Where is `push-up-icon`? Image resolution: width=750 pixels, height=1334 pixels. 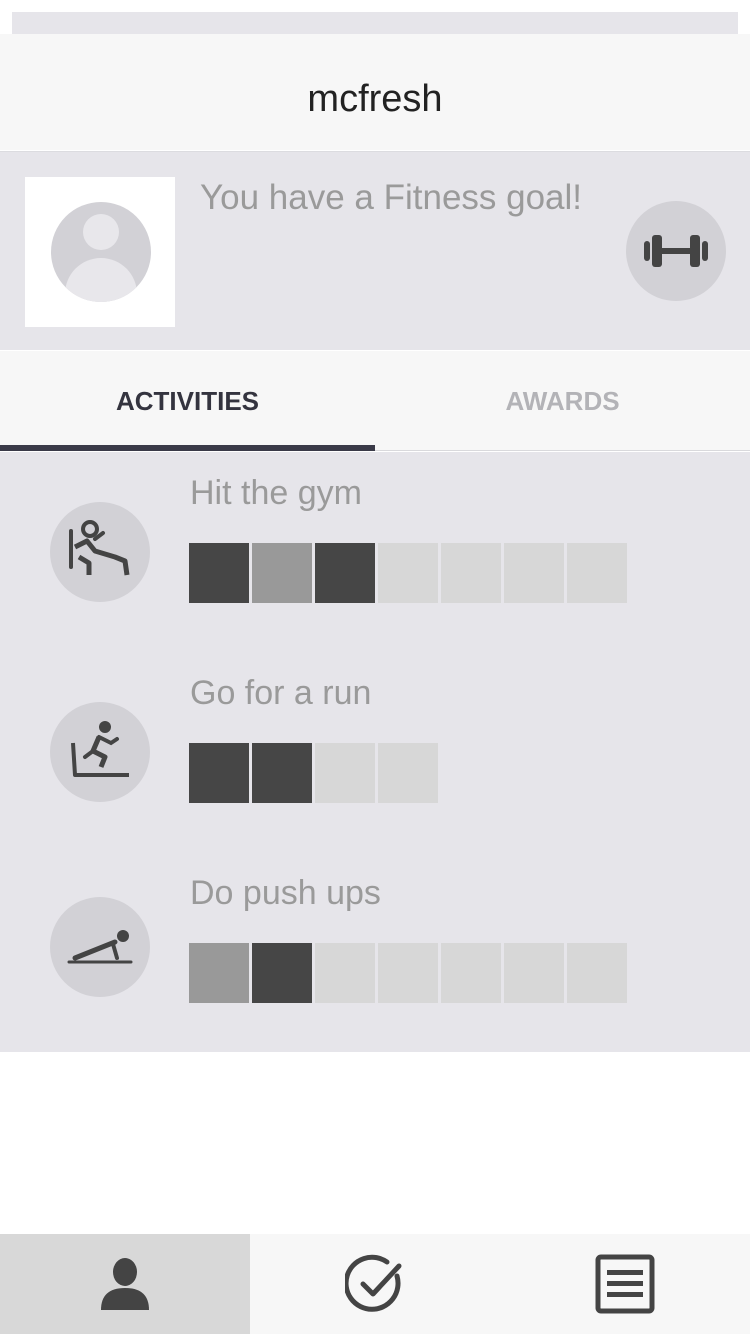
push-up-icon is located at coordinates (100, 947).